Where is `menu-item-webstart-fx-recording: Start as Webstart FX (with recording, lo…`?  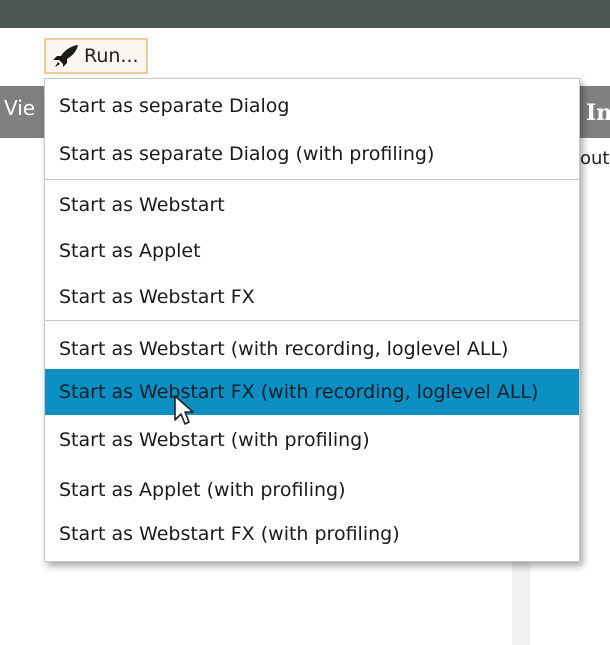 menu-item-webstart-fx-recording: Start as Webstart FX (with recording, lo… is located at coordinates (312, 392).